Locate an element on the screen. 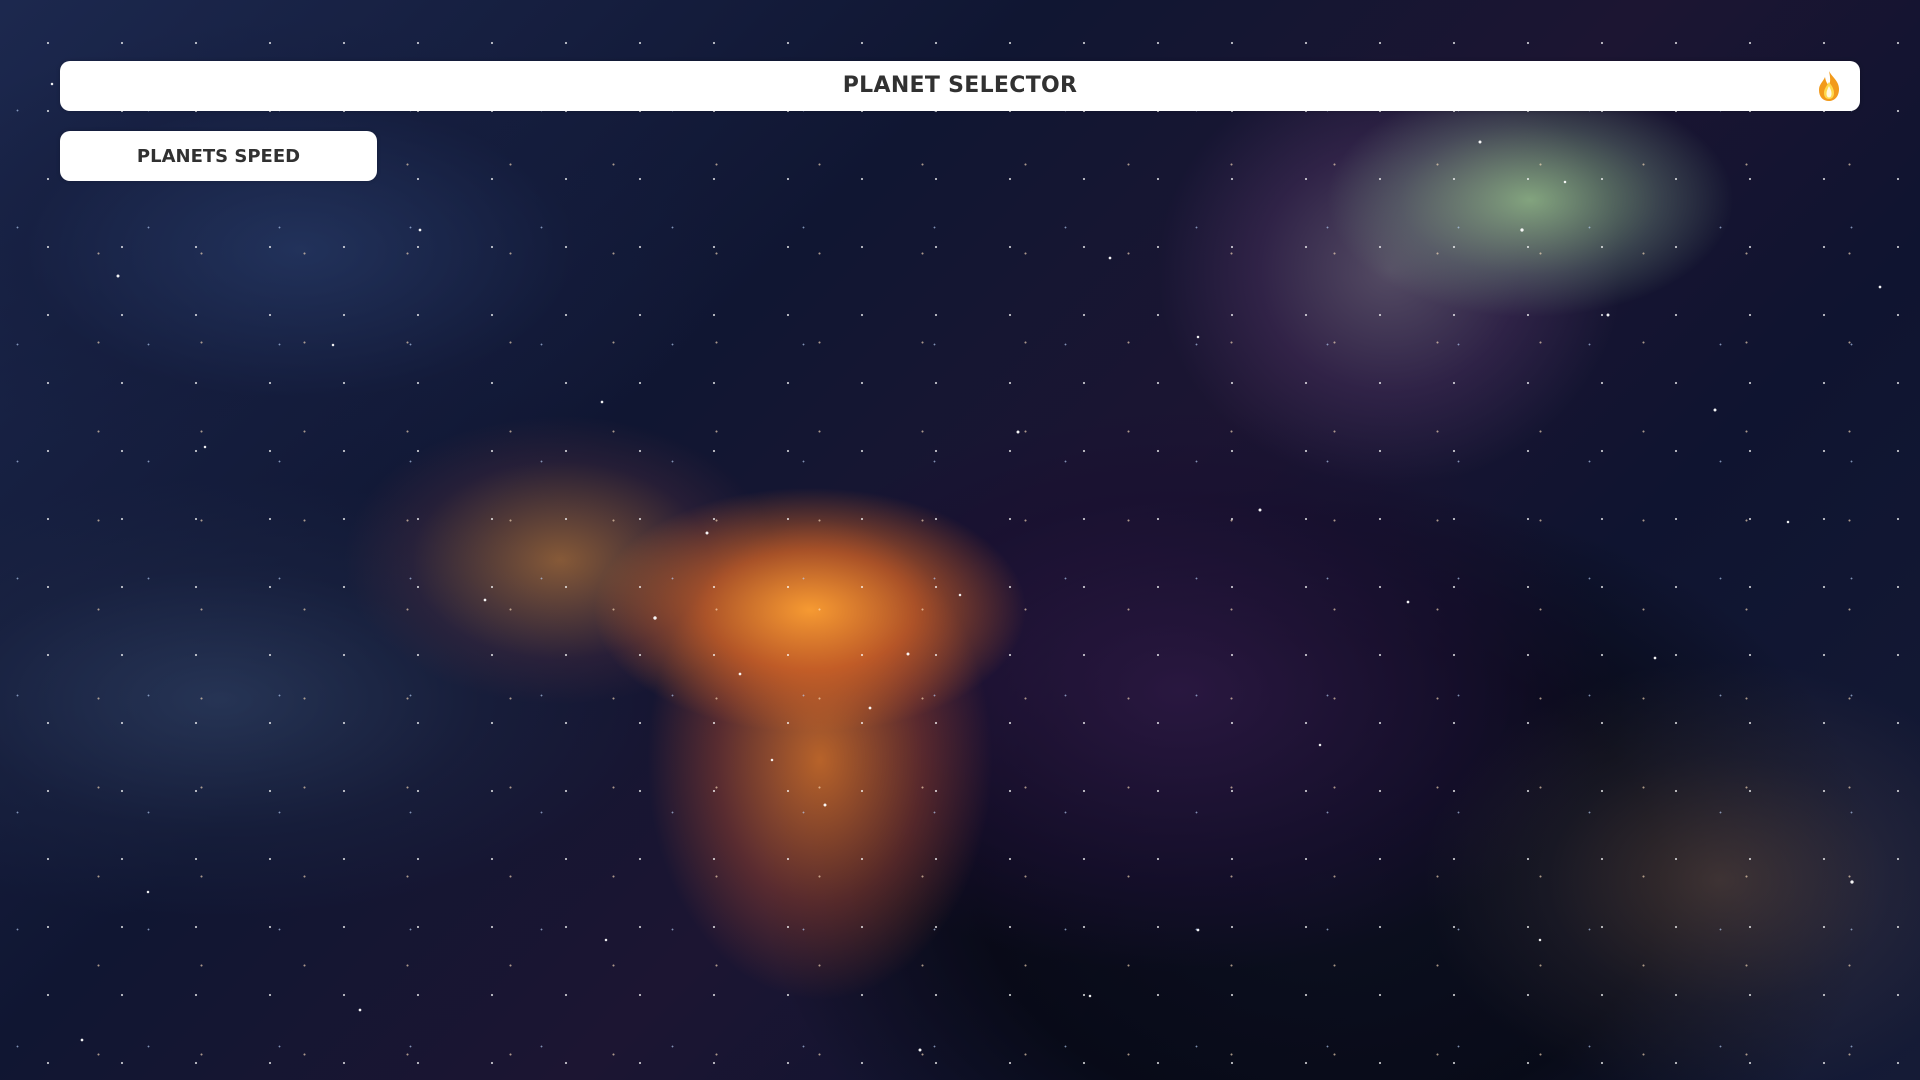 This screenshot has height=1080, width=1920. flame-icon is located at coordinates (1829, 86).